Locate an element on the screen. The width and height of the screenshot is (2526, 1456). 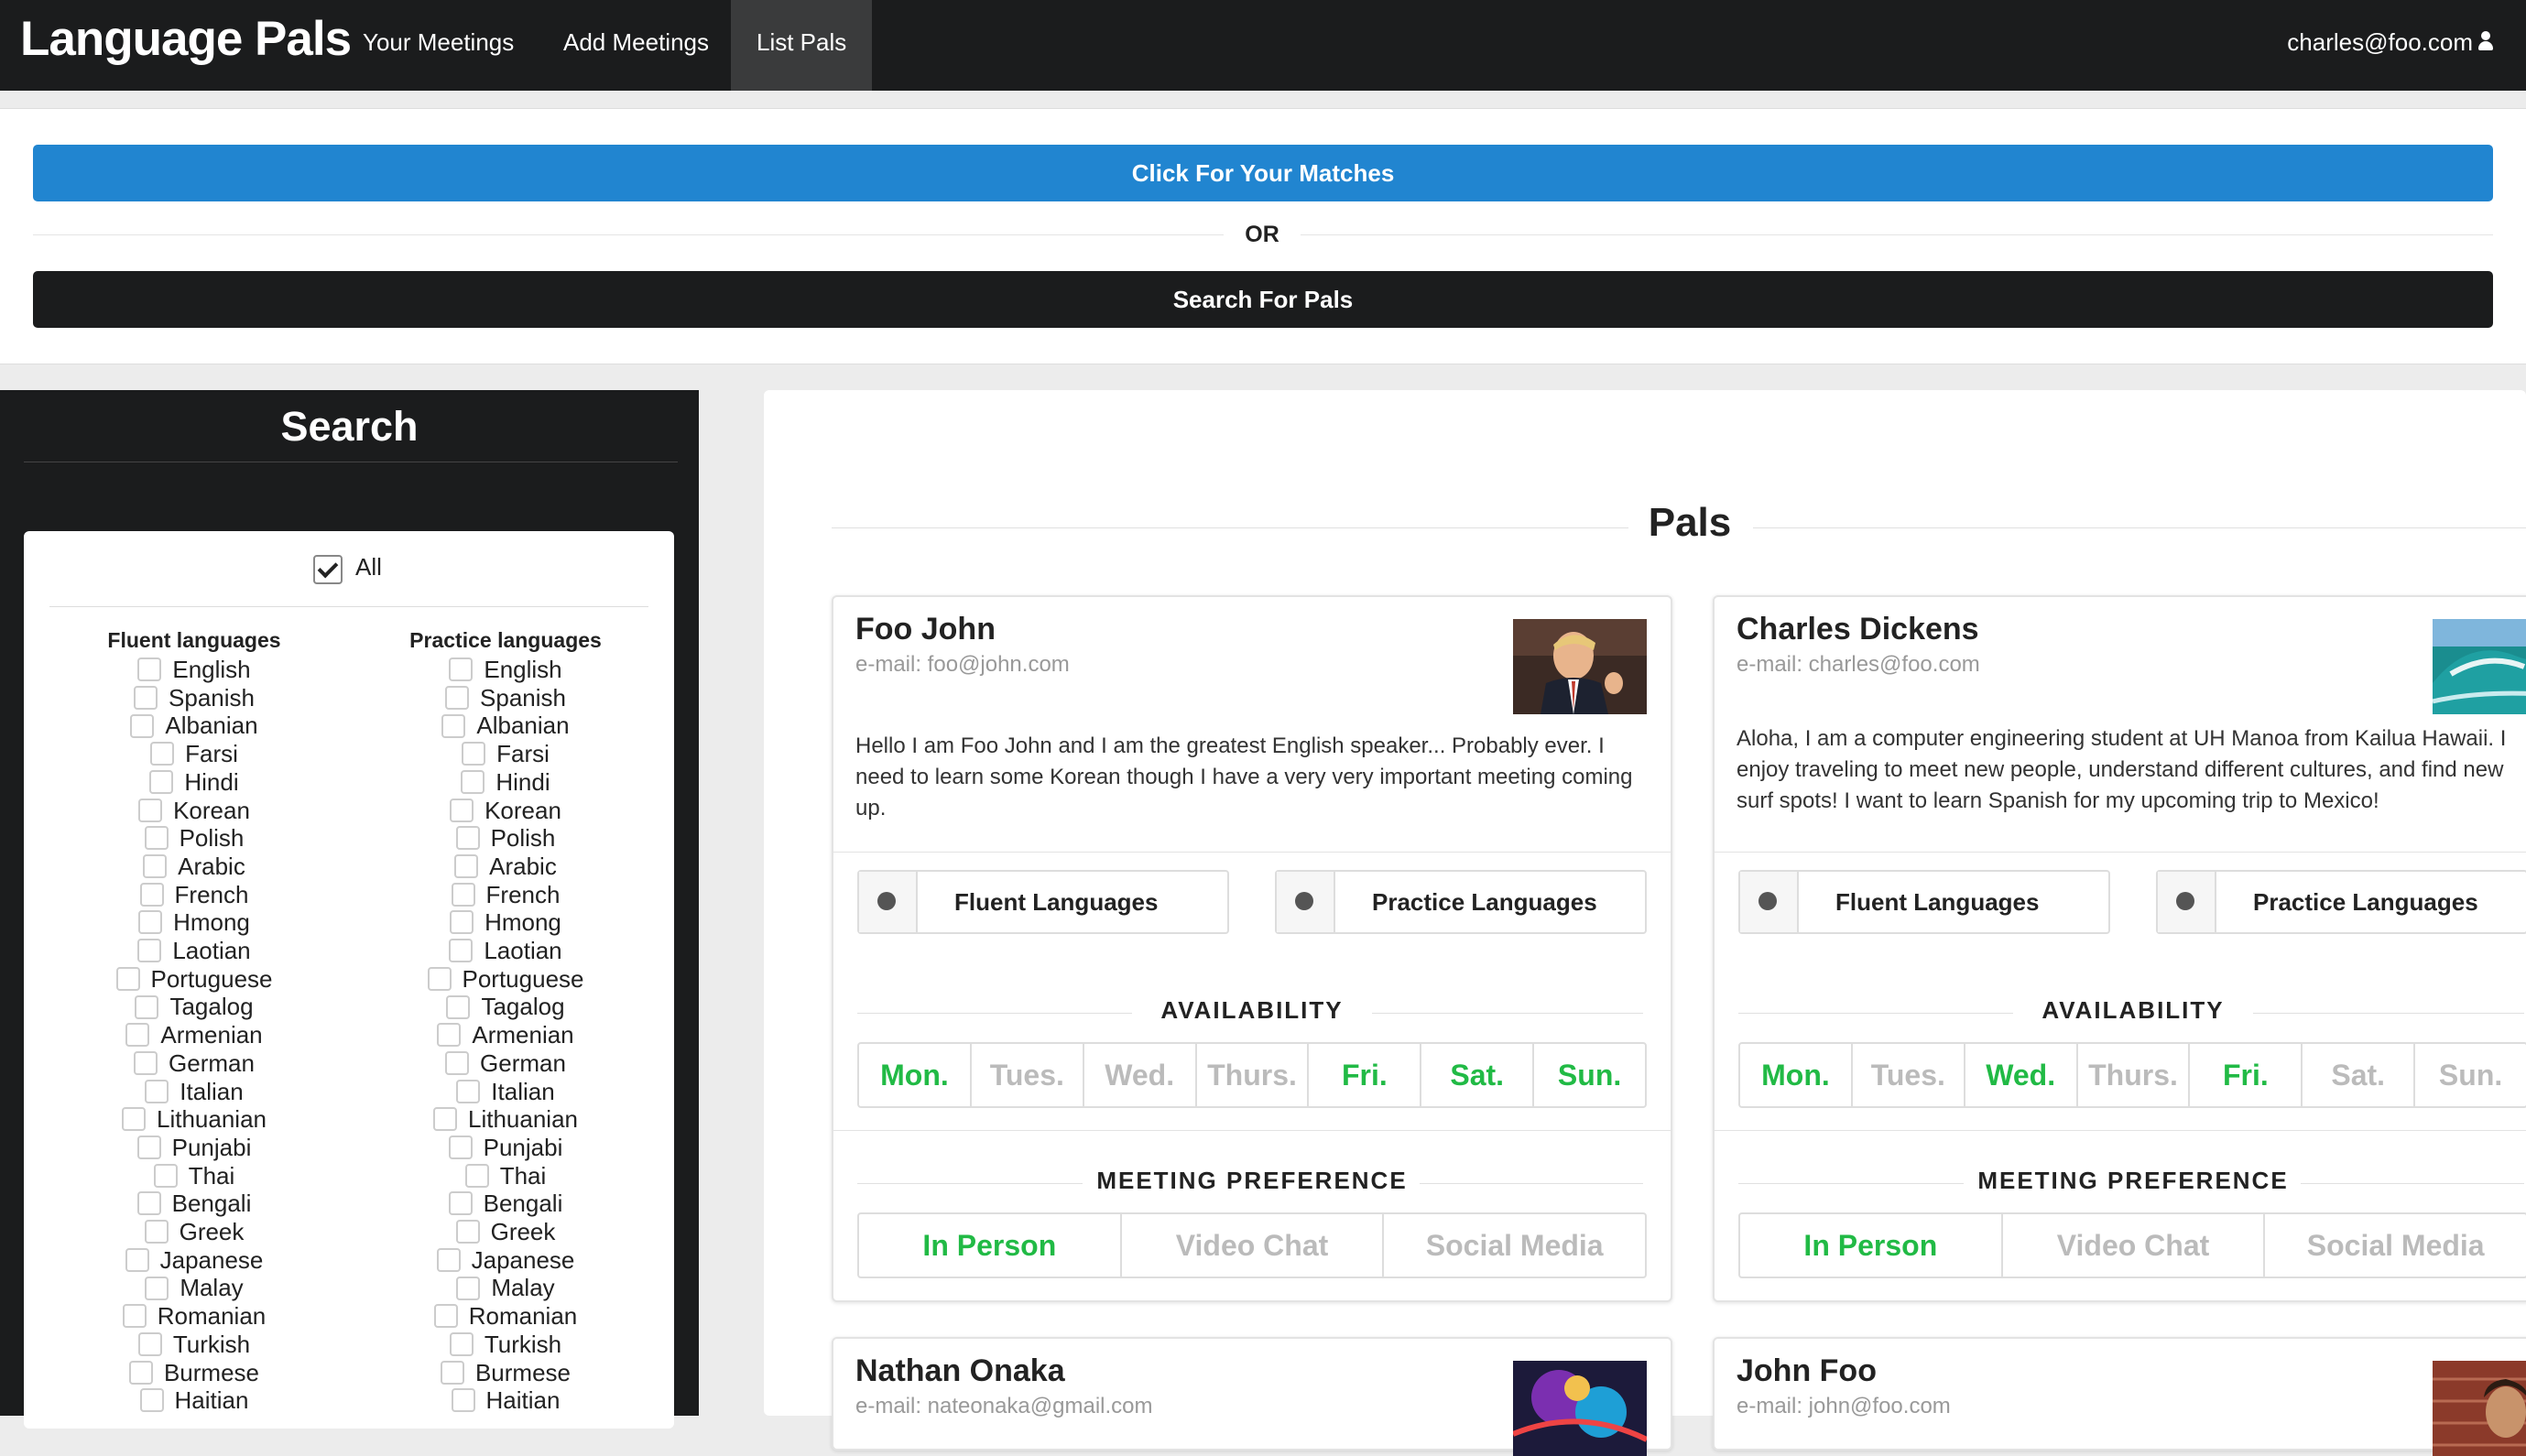
fluent-language-option: Armenian is located at coordinates (194, 1035).